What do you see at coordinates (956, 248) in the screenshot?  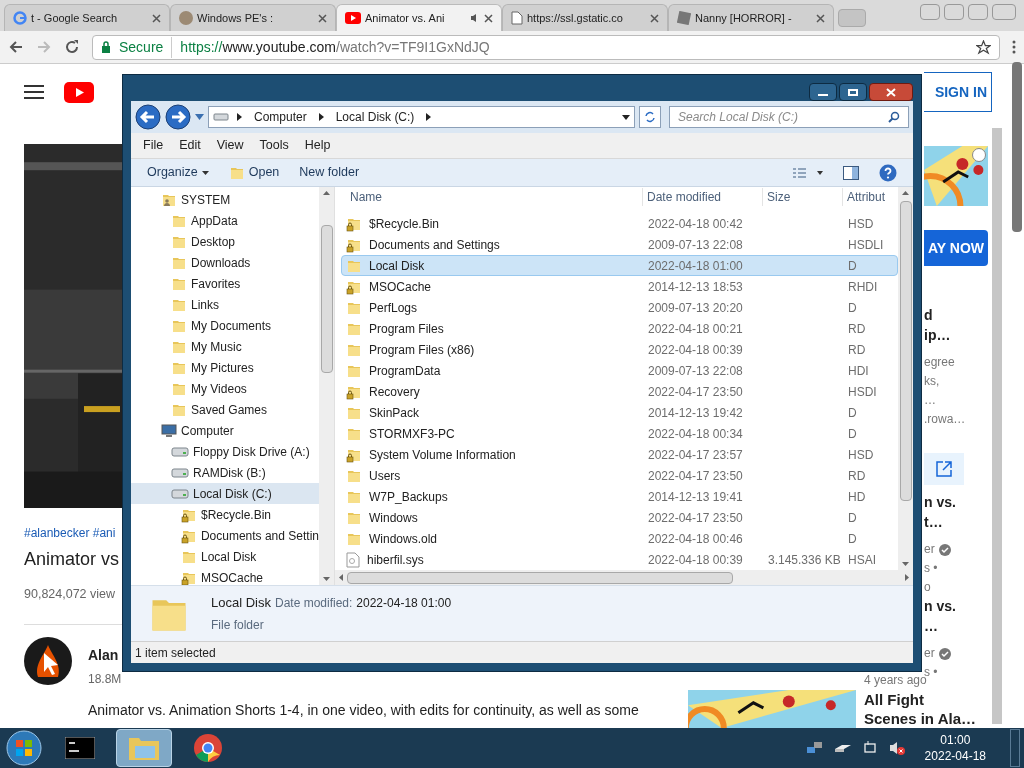 I see `play-now-button: AY NOW` at bounding box center [956, 248].